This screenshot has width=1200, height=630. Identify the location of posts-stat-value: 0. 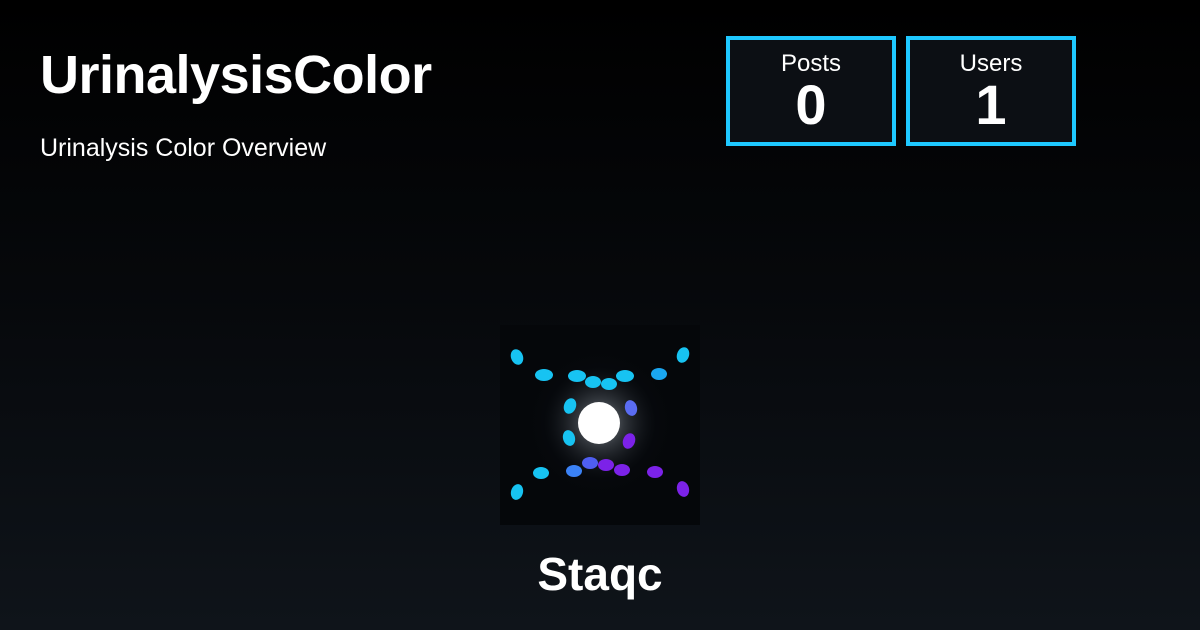
(811, 104).